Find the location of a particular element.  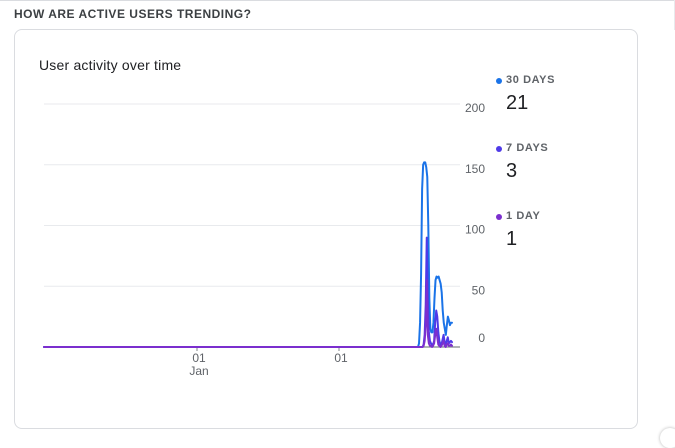

legend-dot-7-days is located at coordinates (499, 149).